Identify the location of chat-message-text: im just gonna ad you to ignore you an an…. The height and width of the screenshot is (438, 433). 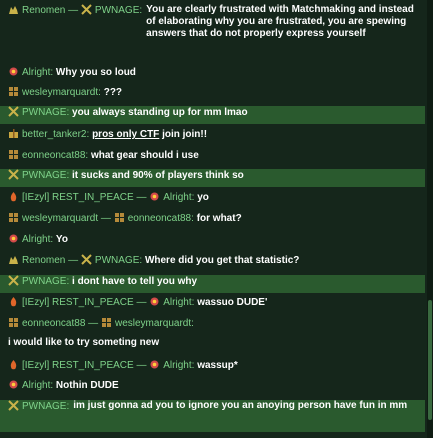
(240, 405).